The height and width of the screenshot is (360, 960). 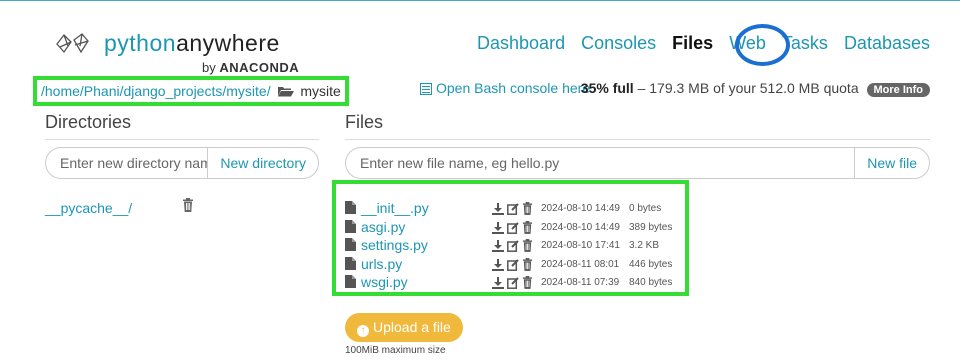 I want to click on new-directory-form: Enter new directory name New directory, so click(x=182, y=163).